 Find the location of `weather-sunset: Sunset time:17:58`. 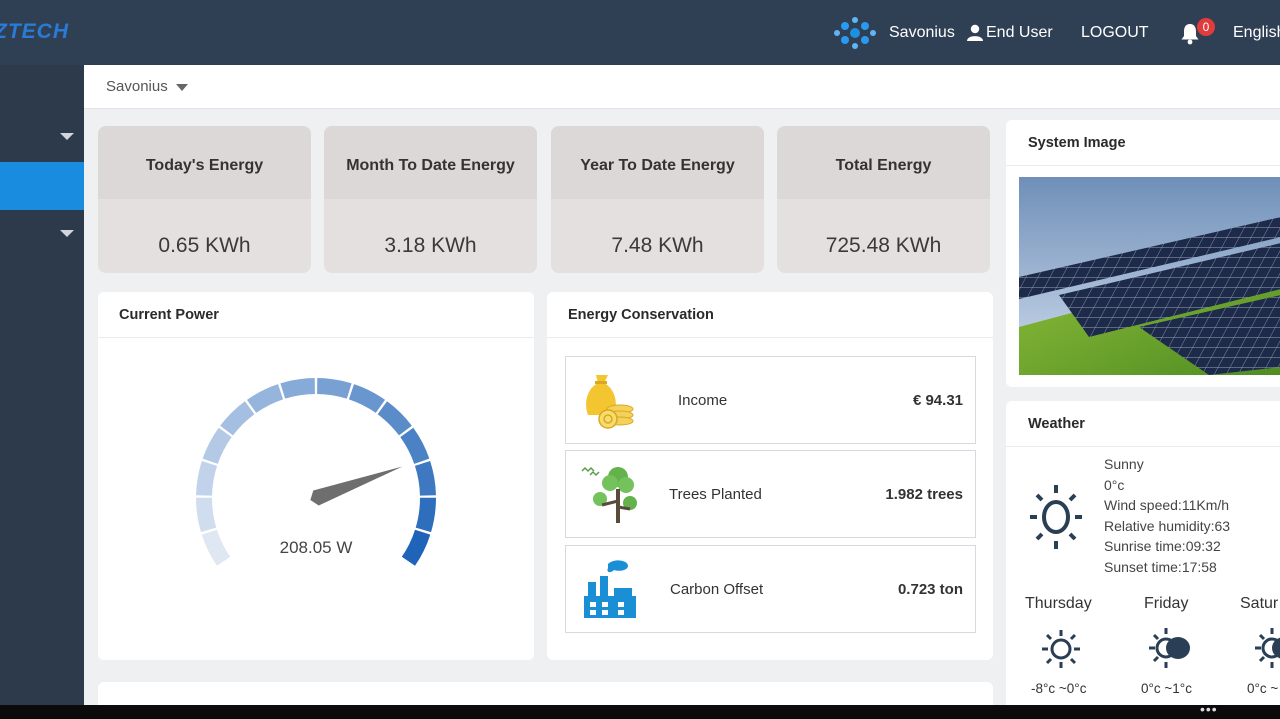

weather-sunset: Sunset time:17:58 is located at coordinates (1160, 567).